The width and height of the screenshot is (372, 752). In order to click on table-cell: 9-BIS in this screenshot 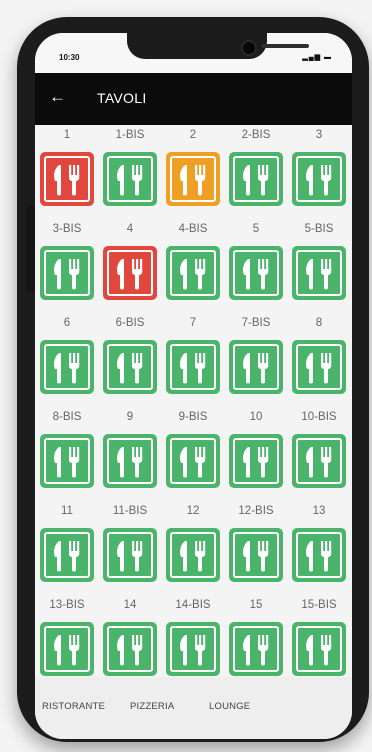, I will do `click(193, 451)`.